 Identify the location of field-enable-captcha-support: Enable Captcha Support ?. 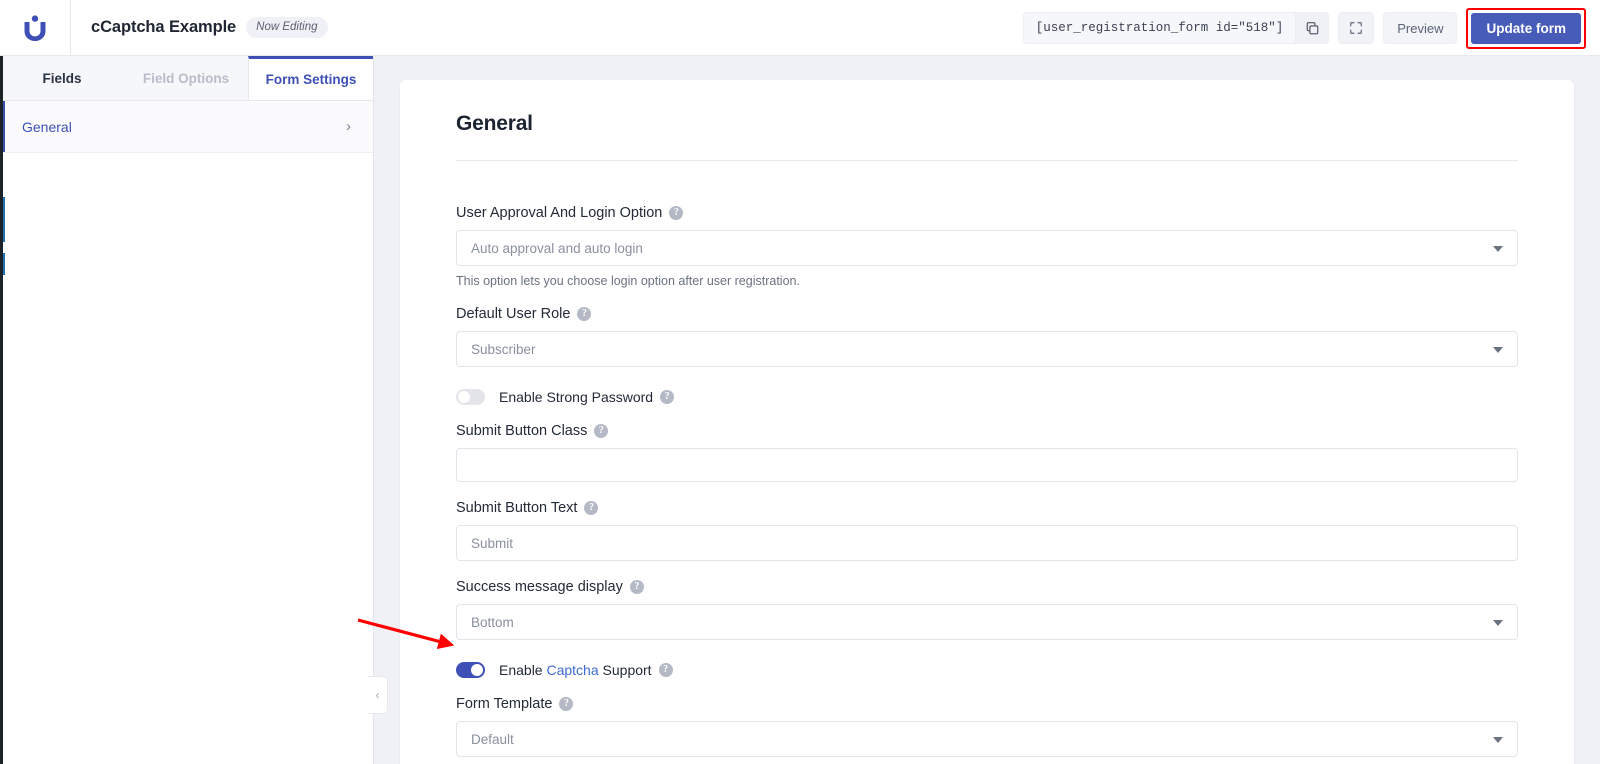
(987, 670).